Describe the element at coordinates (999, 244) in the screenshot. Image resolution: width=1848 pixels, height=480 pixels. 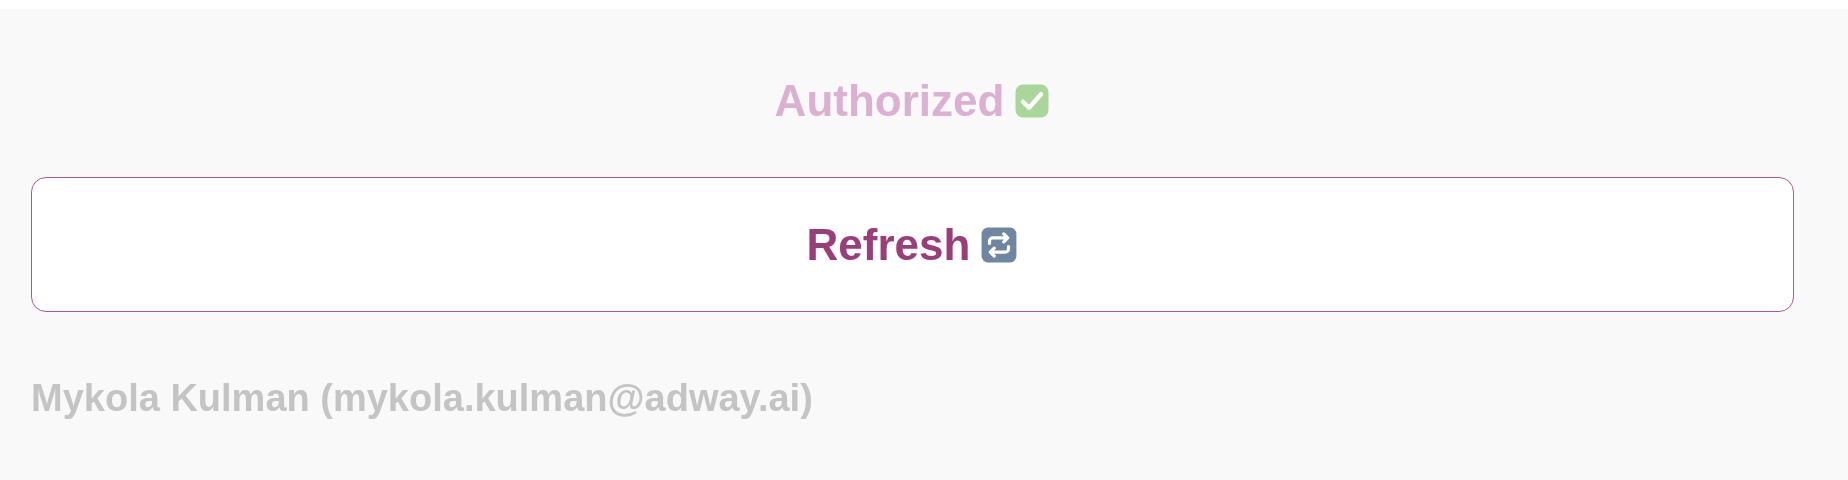
I see `repeat-icon` at that location.